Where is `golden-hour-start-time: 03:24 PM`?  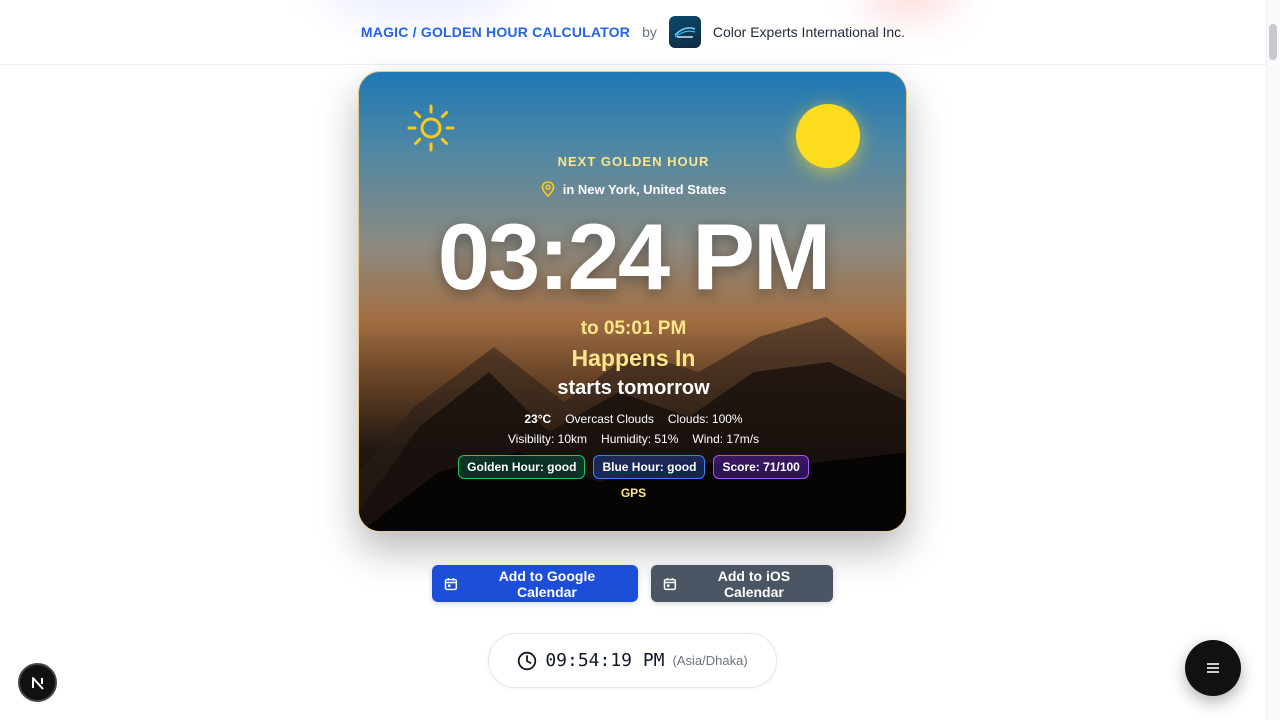 golden-hour-start-time: 03:24 PM is located at coordinates (634, 256).